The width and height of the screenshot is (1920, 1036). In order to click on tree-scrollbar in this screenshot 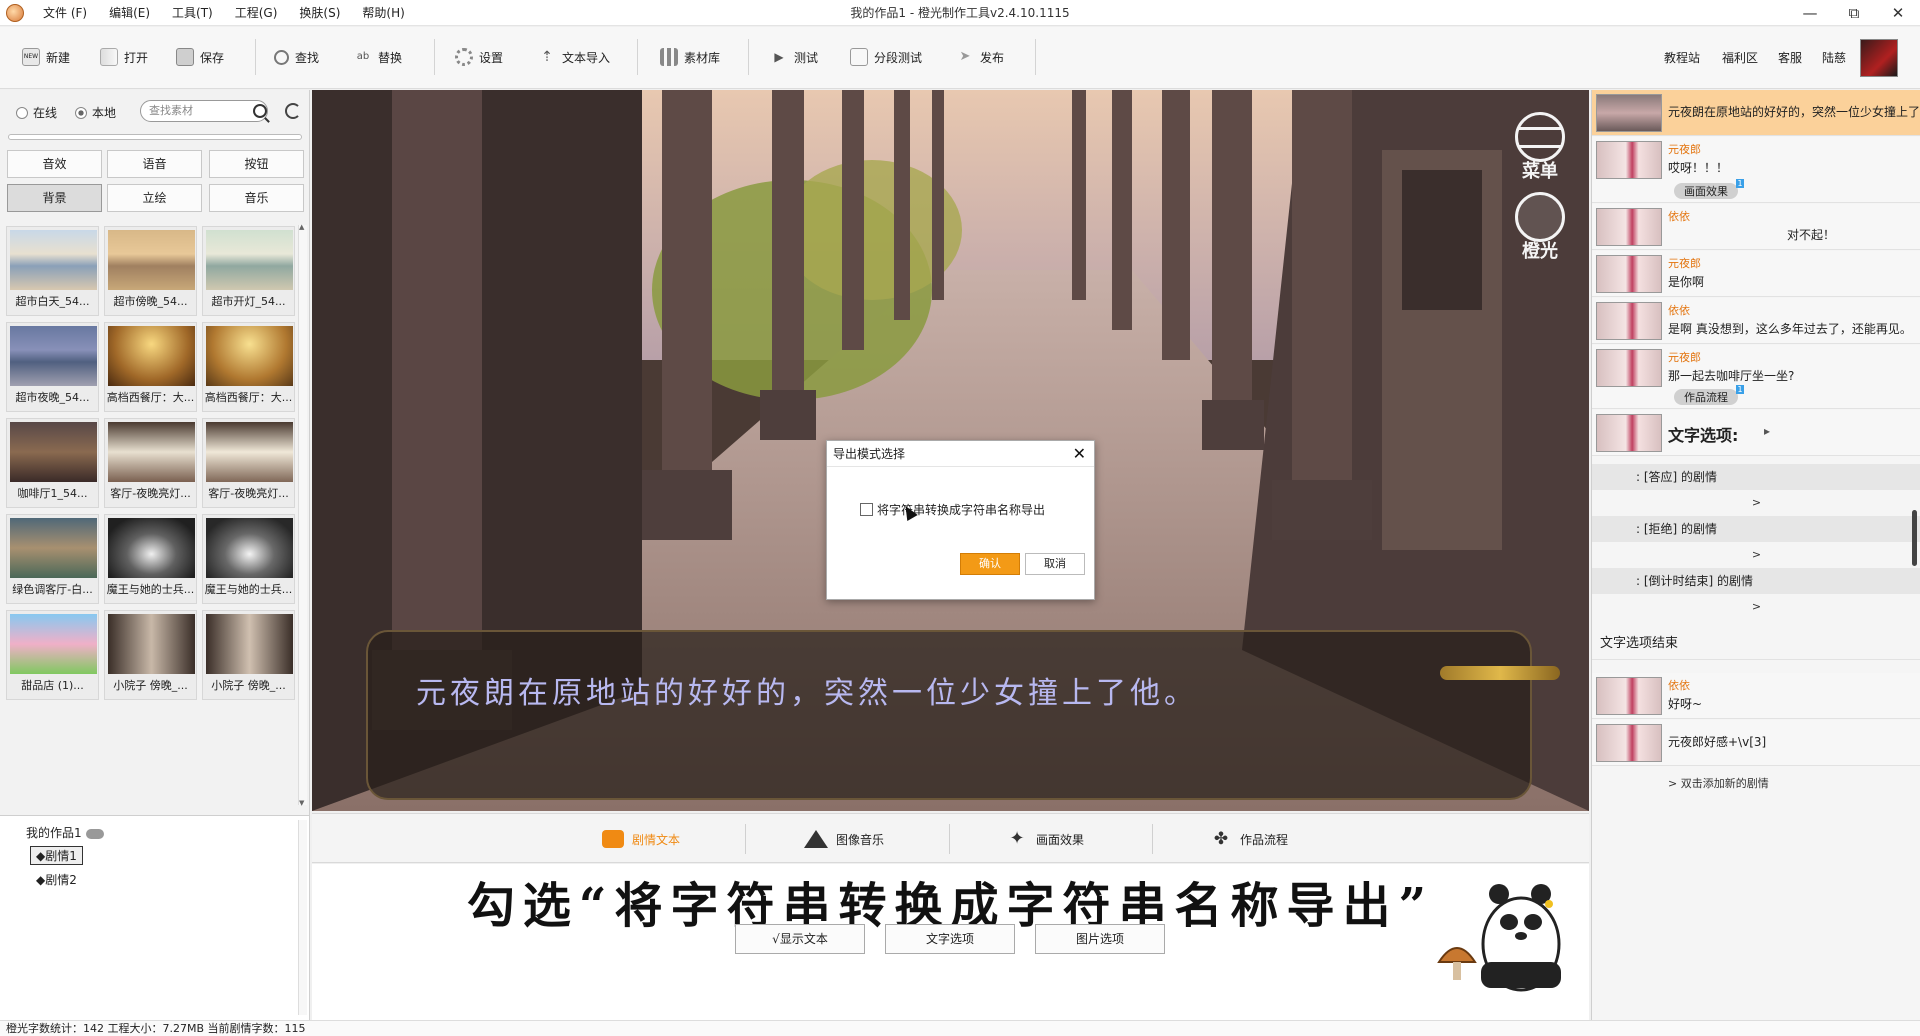, I will do `click(302, 917)`.